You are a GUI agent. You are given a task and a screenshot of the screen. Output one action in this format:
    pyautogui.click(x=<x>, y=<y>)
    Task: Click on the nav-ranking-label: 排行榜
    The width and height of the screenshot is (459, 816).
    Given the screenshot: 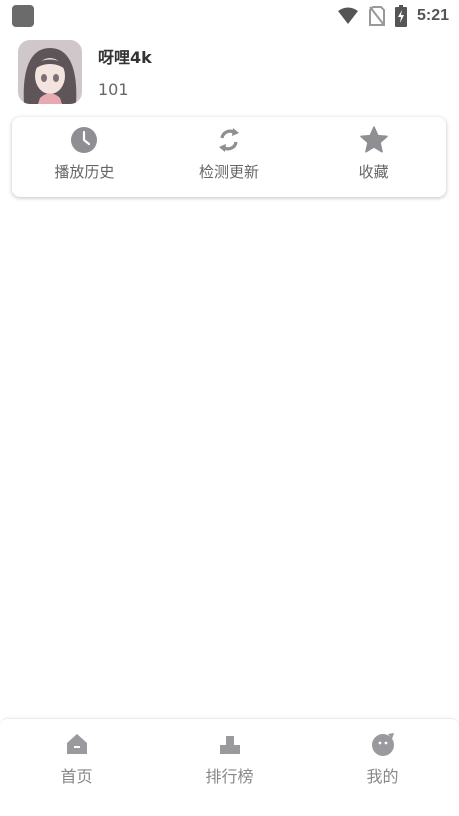 What is the action you would take?
    pyautogui.click(x=229, y=776)
    